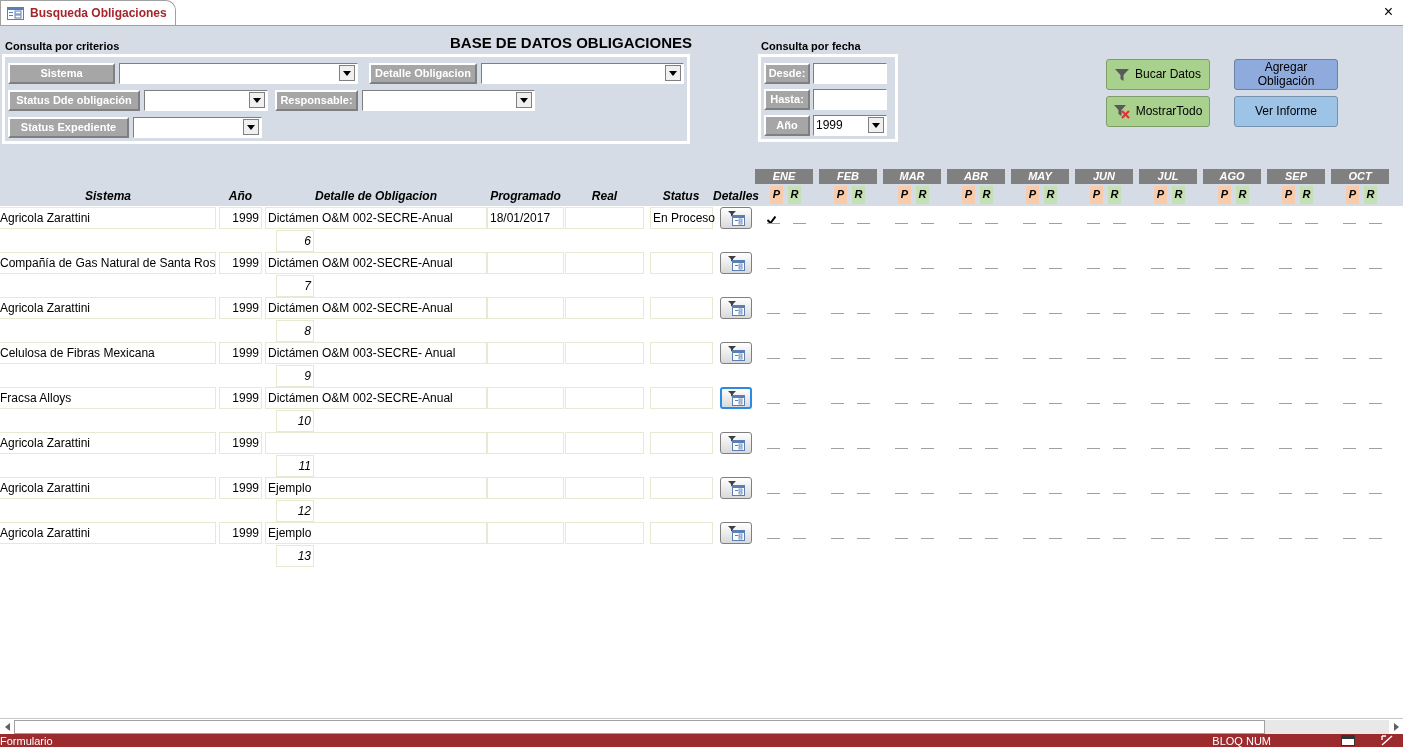 The width and height of the screenshot is (1403, 747). I want to click on action-button: Agregar Obligación, so click(1286, 74).